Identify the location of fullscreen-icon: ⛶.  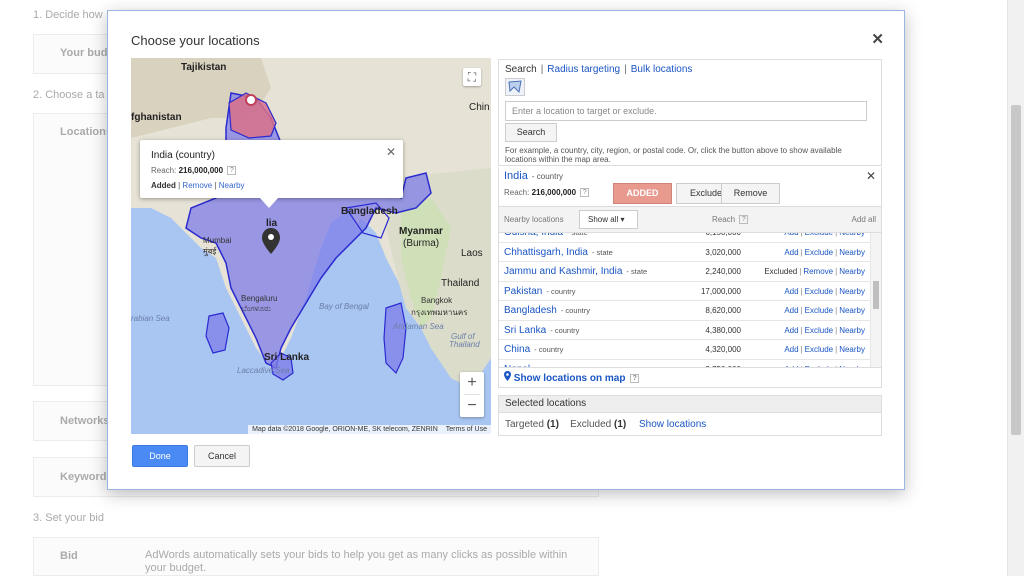
(472, 77).